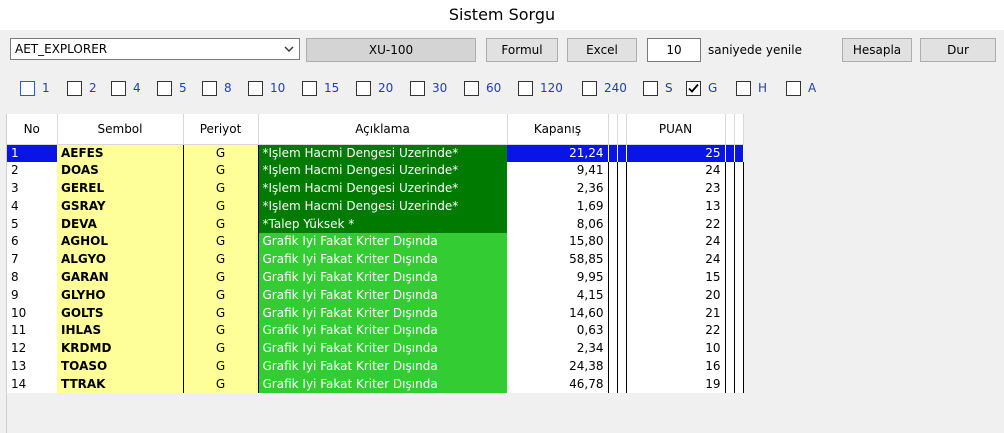 The height and width of the screenshot is (433, 1004). Describe the element at coordinates (558, 295) in the screenshot. I see `cell-close: 4,15` at that location.